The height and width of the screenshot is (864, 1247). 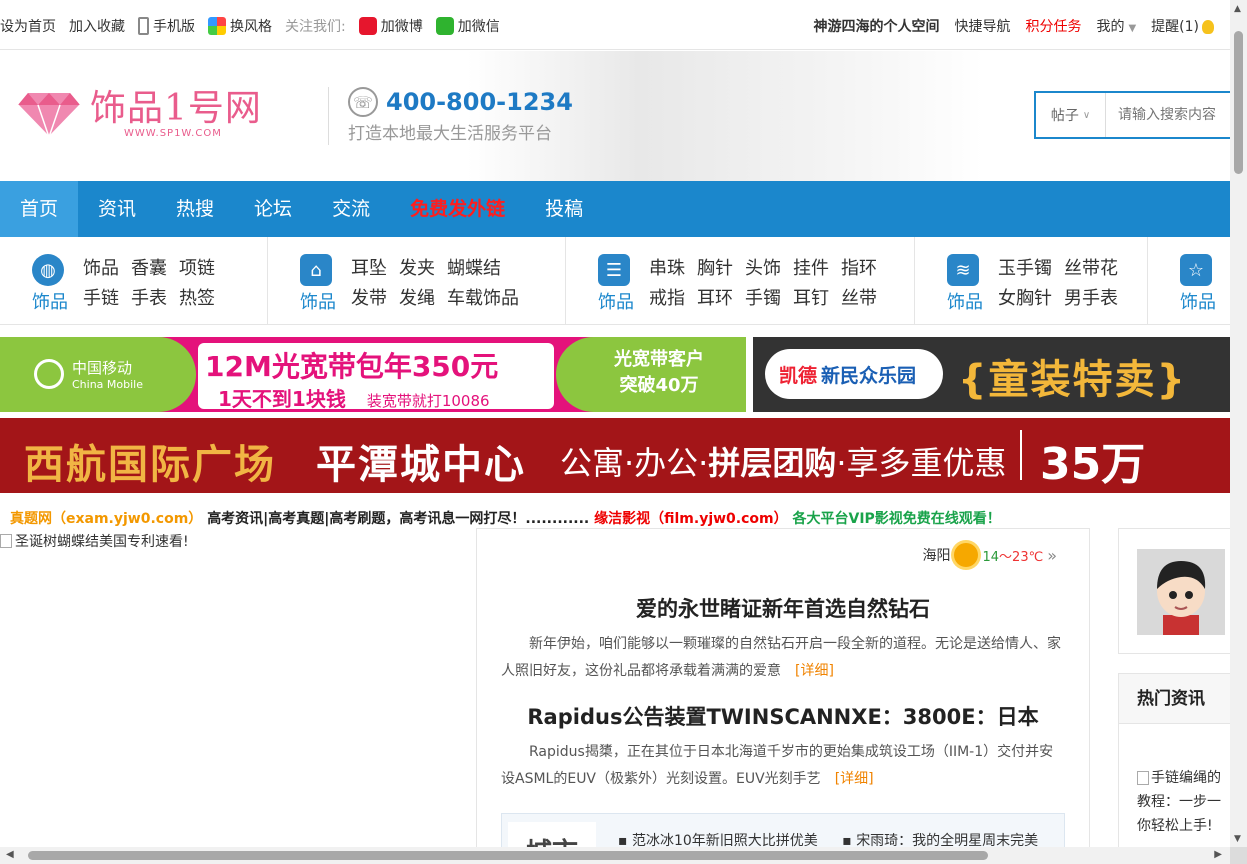 I want to click on banner3-price: 35万, so click(x=1093, y=464).